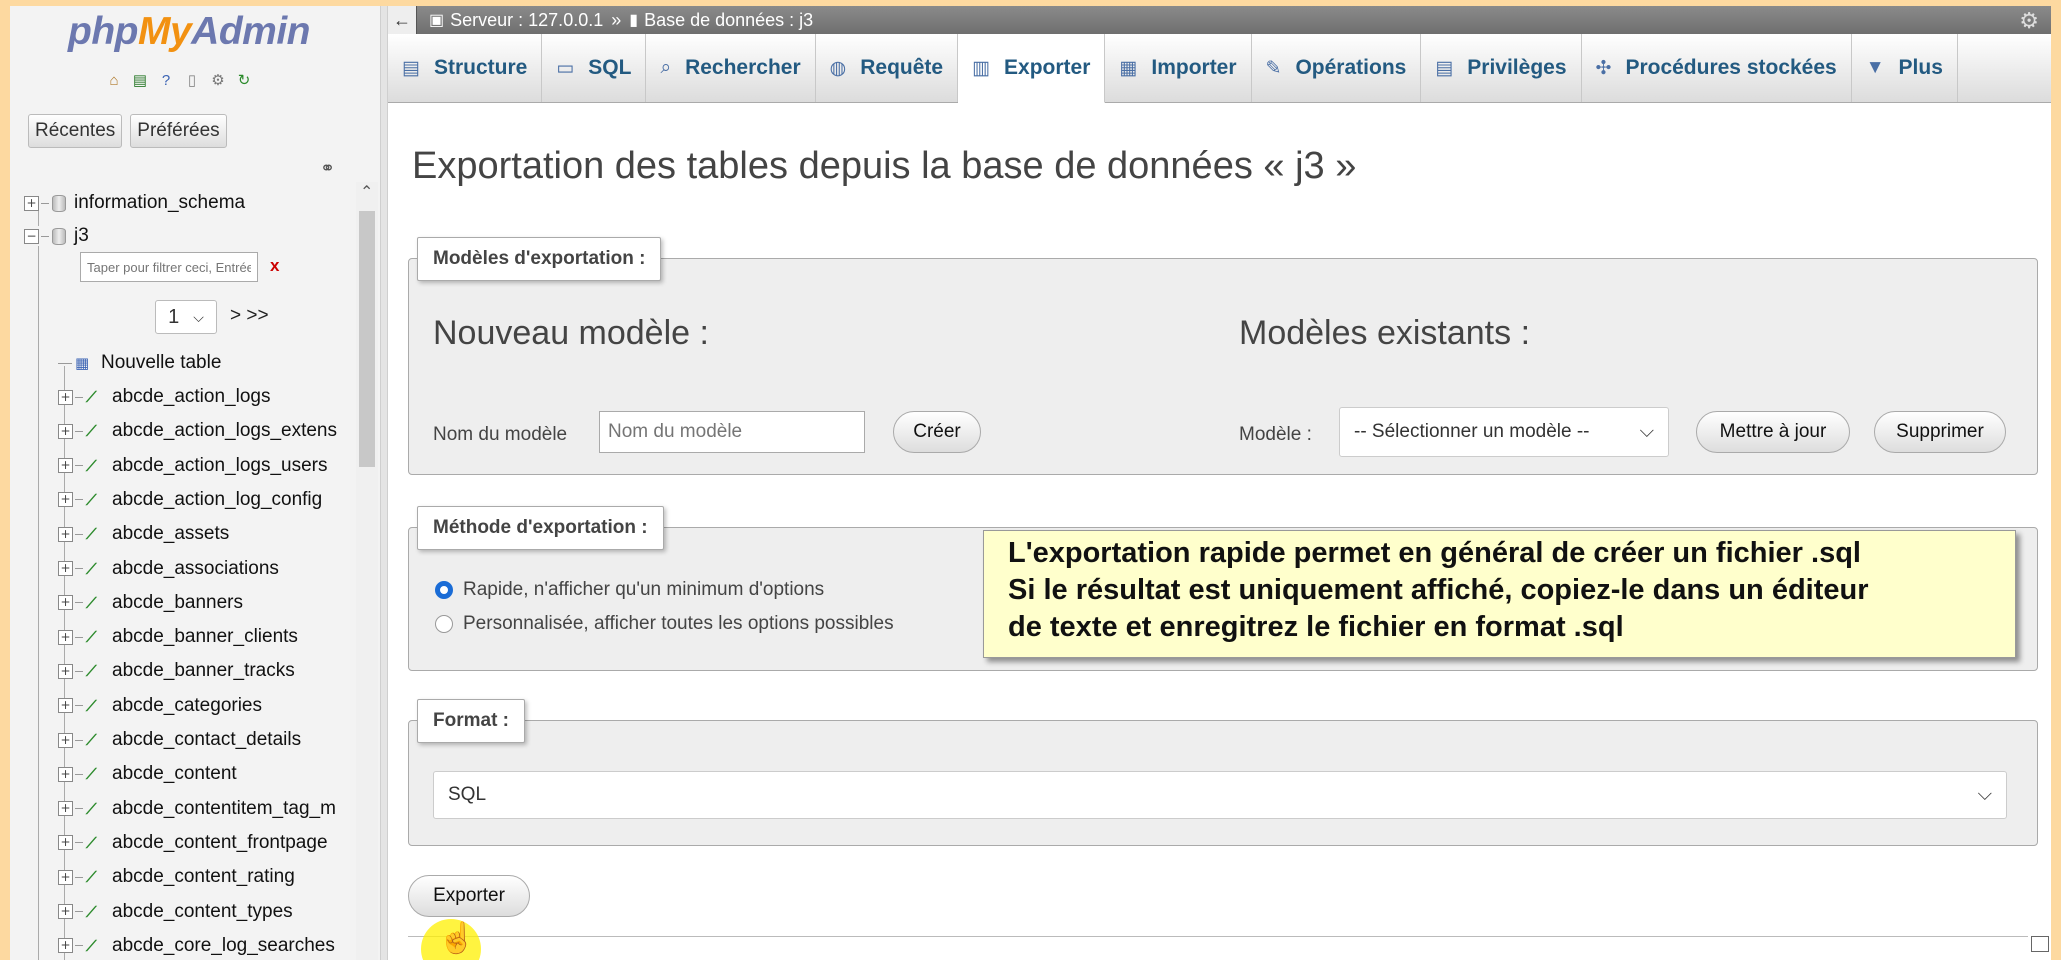 Image resolution: width=2061 pixels, height=960 pixels. What do you see at coordinates (249, 316) in the screenshot?
I see `next-page-link: > >>` at bounding box center [249, 316].